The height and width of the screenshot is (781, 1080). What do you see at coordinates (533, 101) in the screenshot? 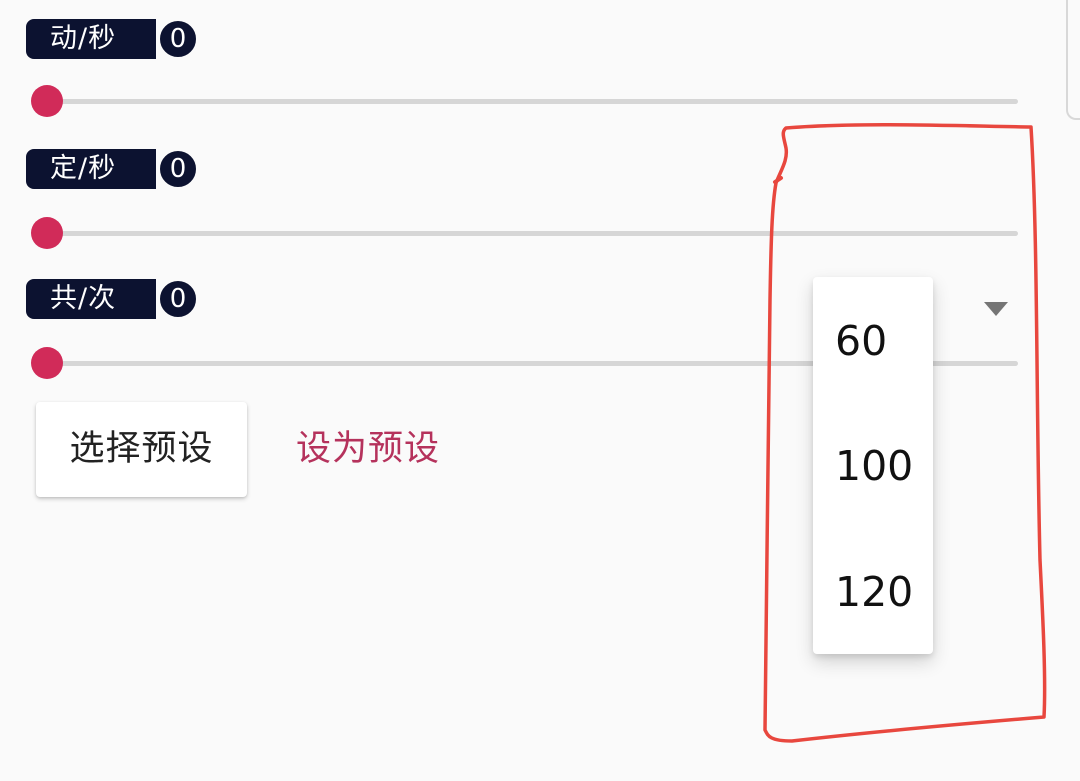
I see `slider-1-track` at bounding box center [533, 101].